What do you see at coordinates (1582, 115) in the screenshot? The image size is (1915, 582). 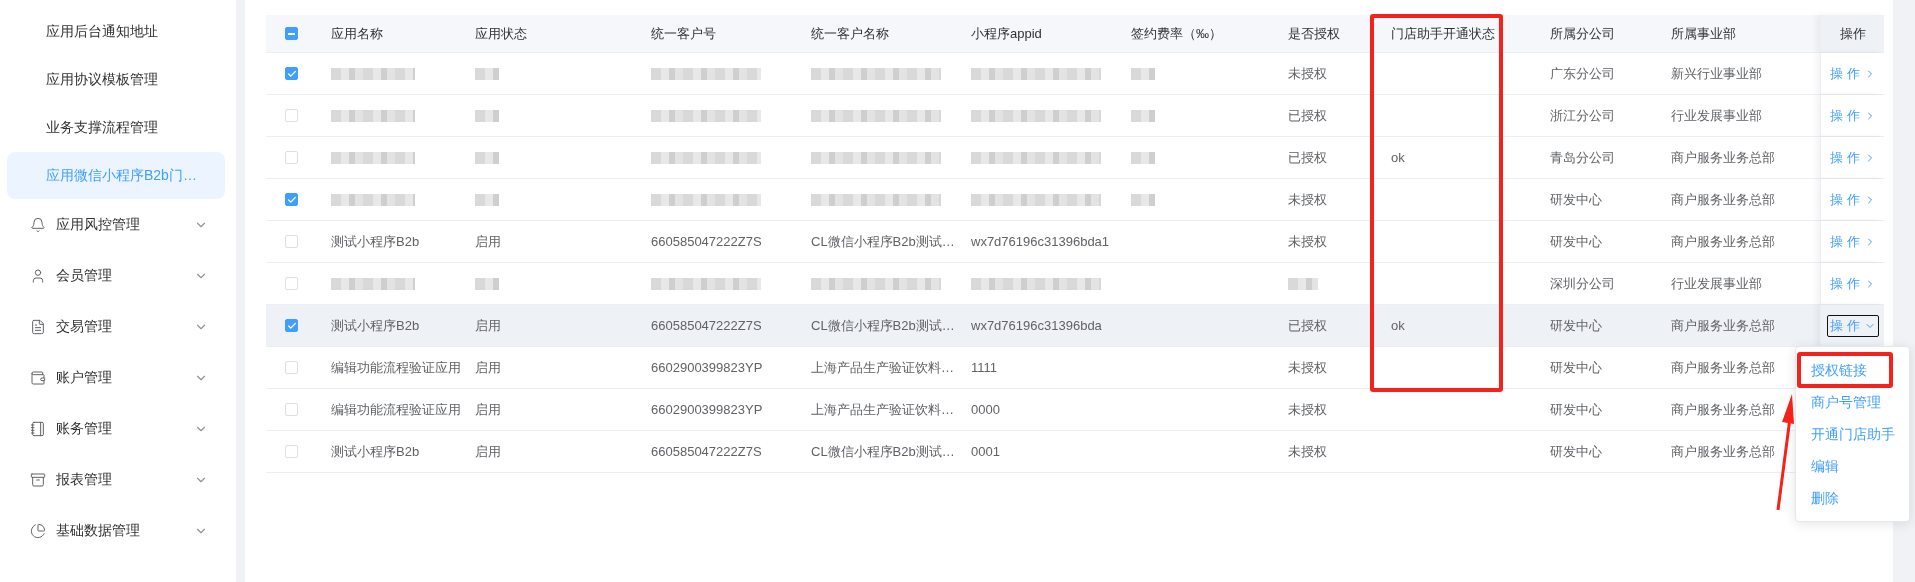 I see `table-cell: 浙江分公司` at bounding box center [1582, 115].